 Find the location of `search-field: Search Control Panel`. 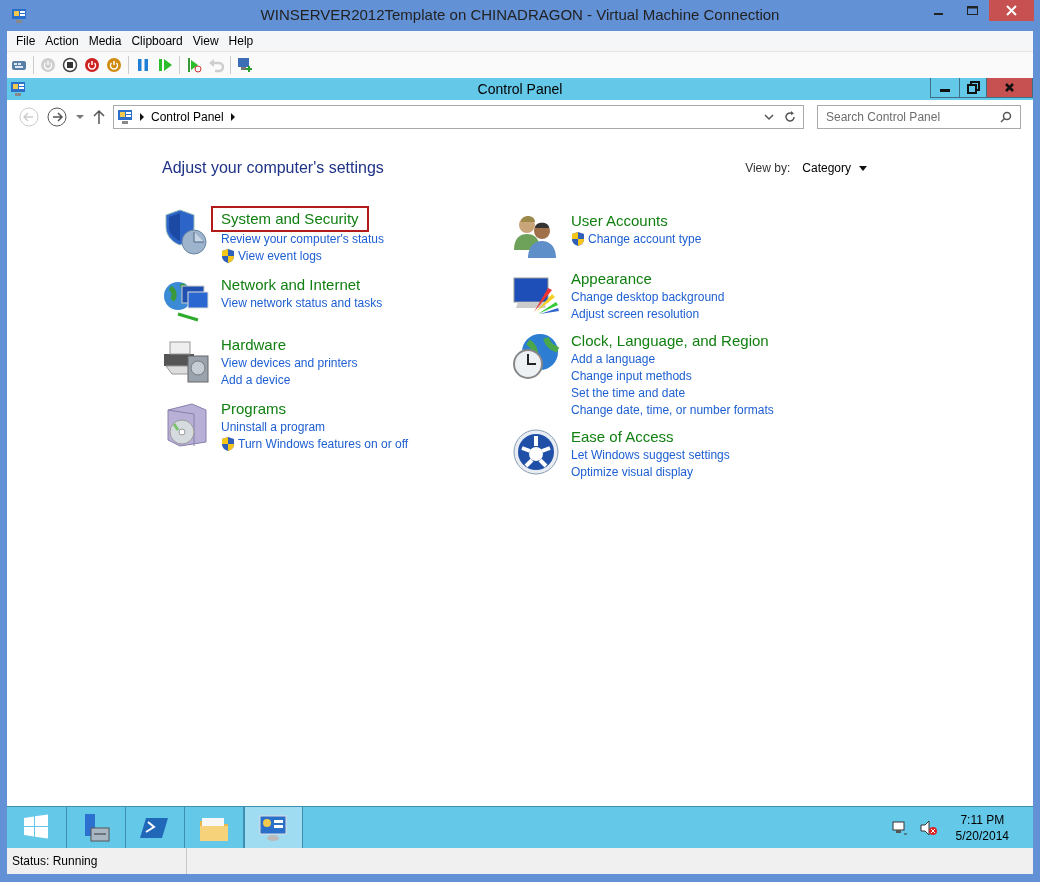

search-field: Search Control Panel is located at coordinates (919, 117).